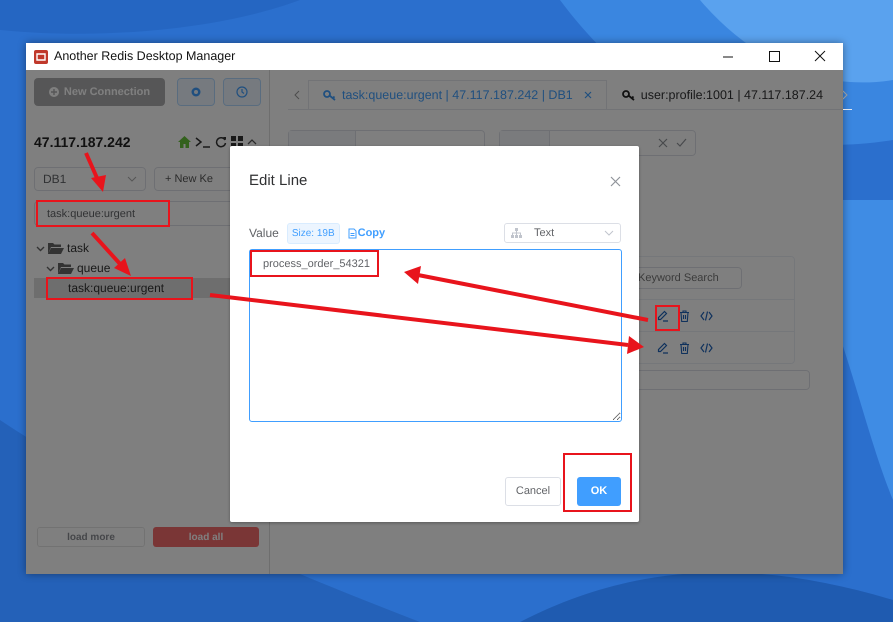 The image size is (893, 622). I want to click on cancel-button: Cancel, so click(533, 491).